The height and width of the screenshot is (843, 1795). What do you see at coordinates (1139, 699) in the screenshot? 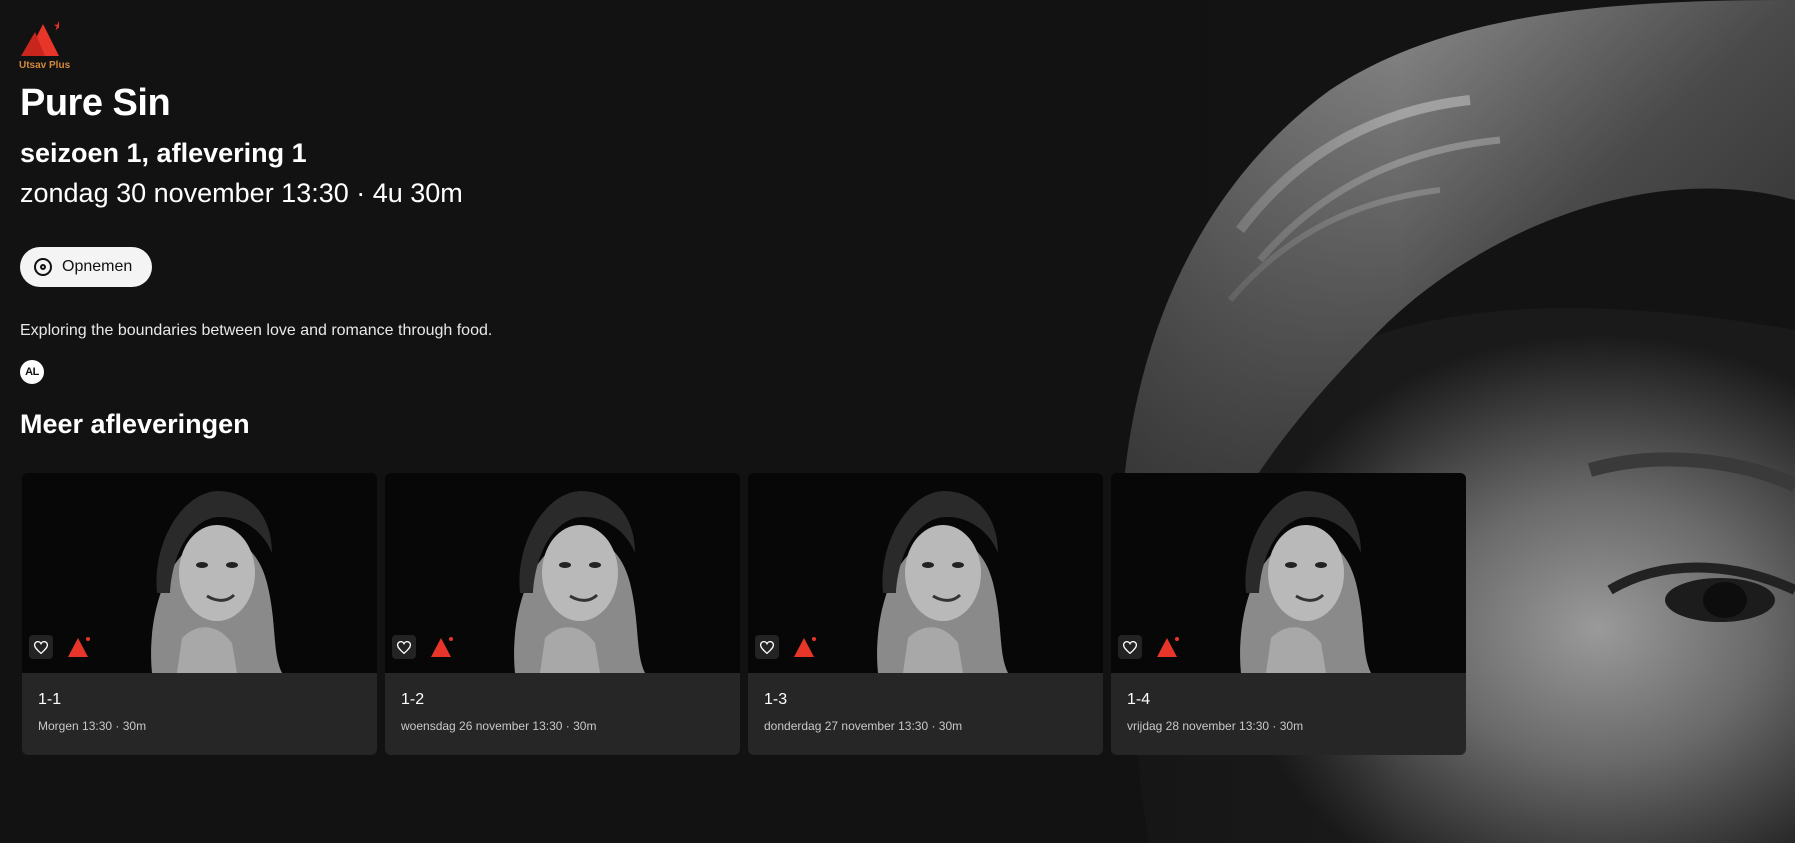
I see `episode-card-title: 1-4` at bounding box center [1139, 699].